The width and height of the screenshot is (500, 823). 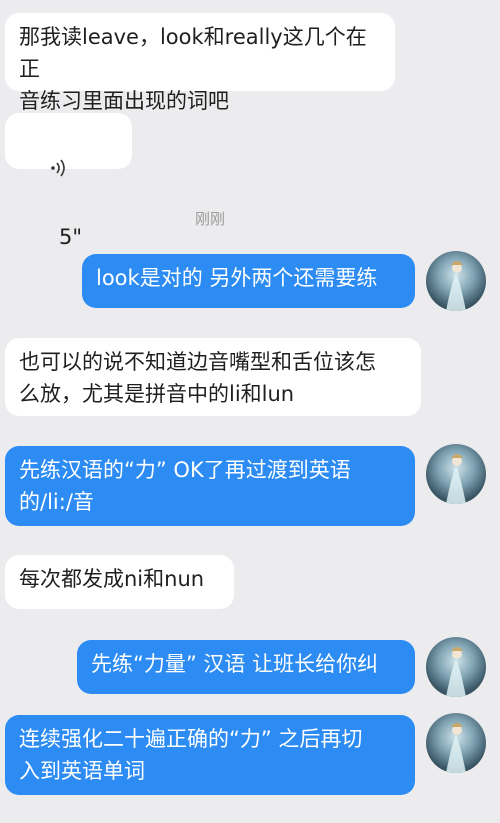 What do you see at coordinates (112, 579) in the screenshot?
I see `message-text: 每次都发成ni和nun` at bounding box center [112, 579].